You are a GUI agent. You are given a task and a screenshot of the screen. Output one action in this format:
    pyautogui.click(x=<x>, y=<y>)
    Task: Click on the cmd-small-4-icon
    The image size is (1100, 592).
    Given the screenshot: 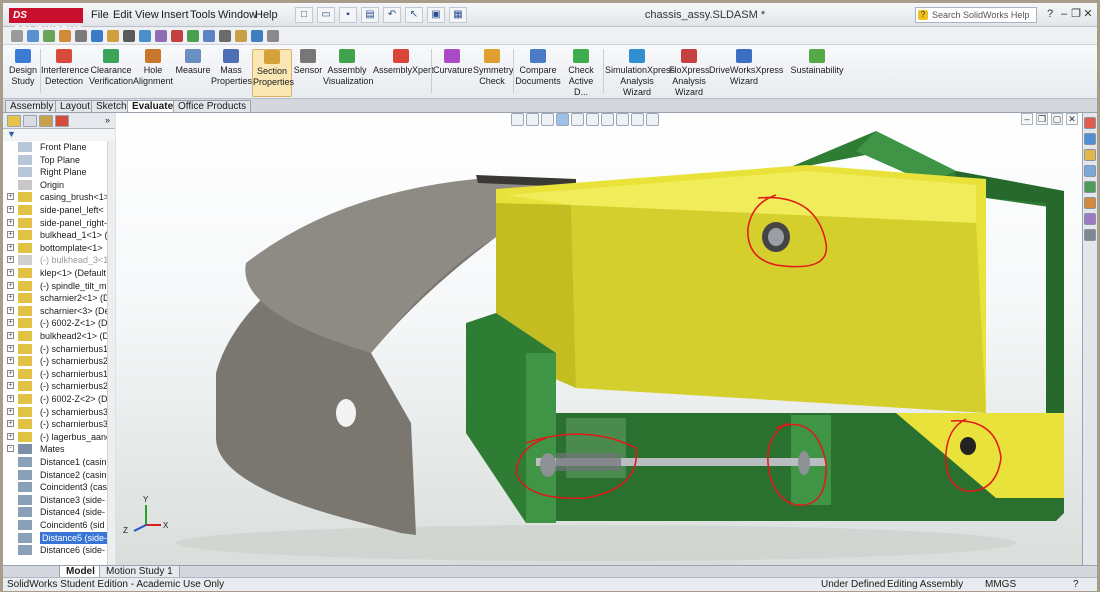 What is the action you would take?
    pyautogui.click(x=65, y=36)
    